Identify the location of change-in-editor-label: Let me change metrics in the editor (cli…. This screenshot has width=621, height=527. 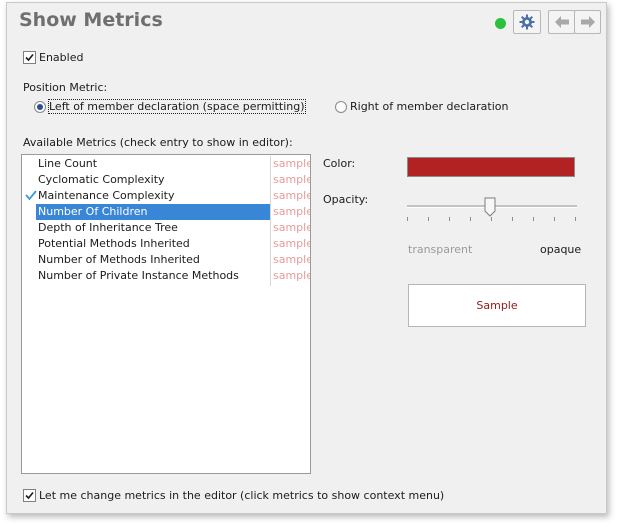
(241, 495).